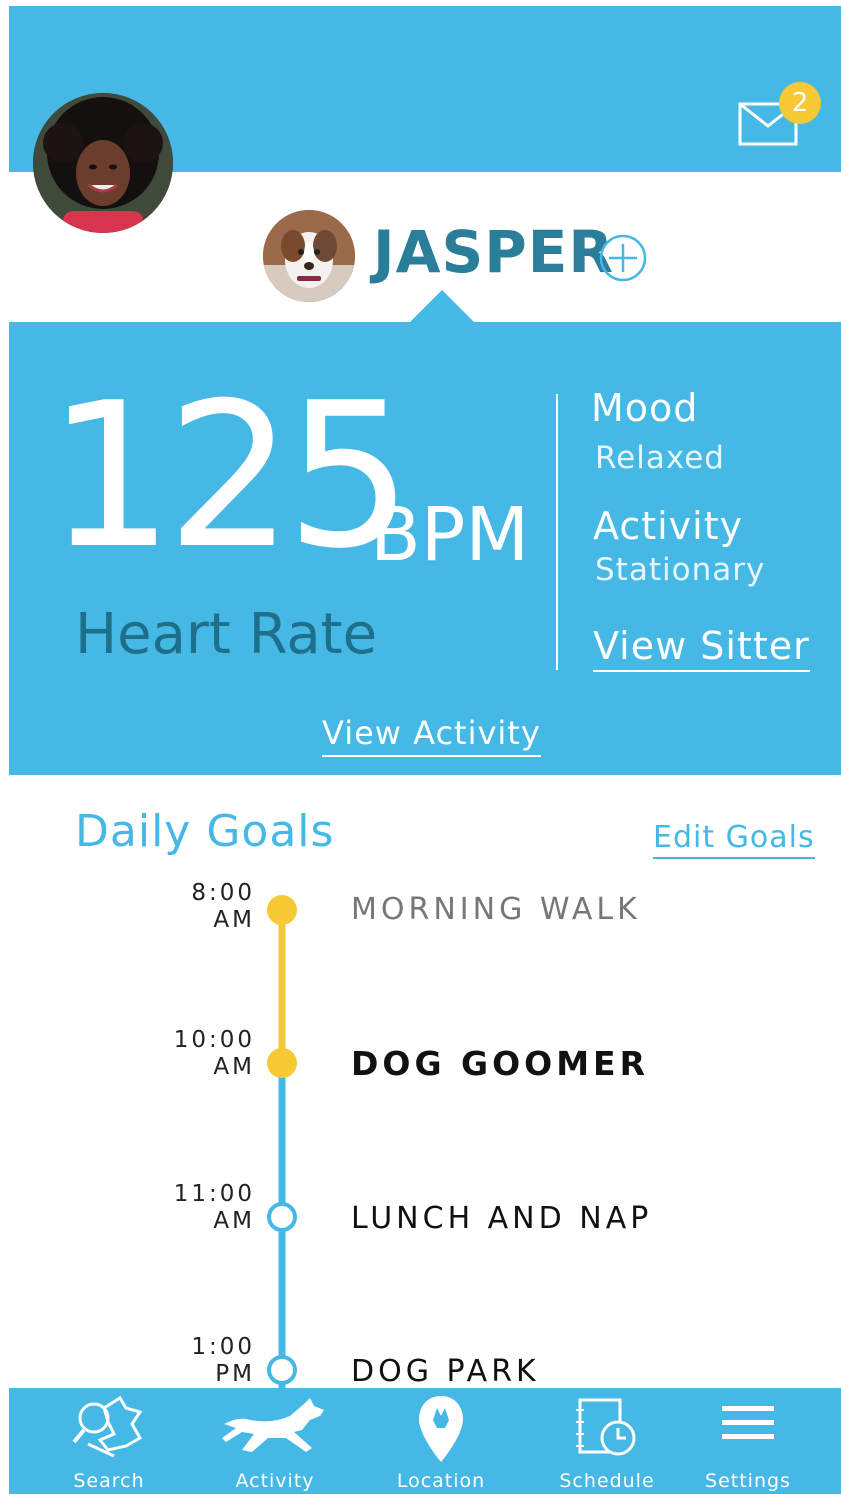 Image resolution: width=841 pixels, height=1494 pixels. What do you see at coordinates (645, 408) in the screenshot?
I see `mood-title: Mood` at bounding box center [645, 408].